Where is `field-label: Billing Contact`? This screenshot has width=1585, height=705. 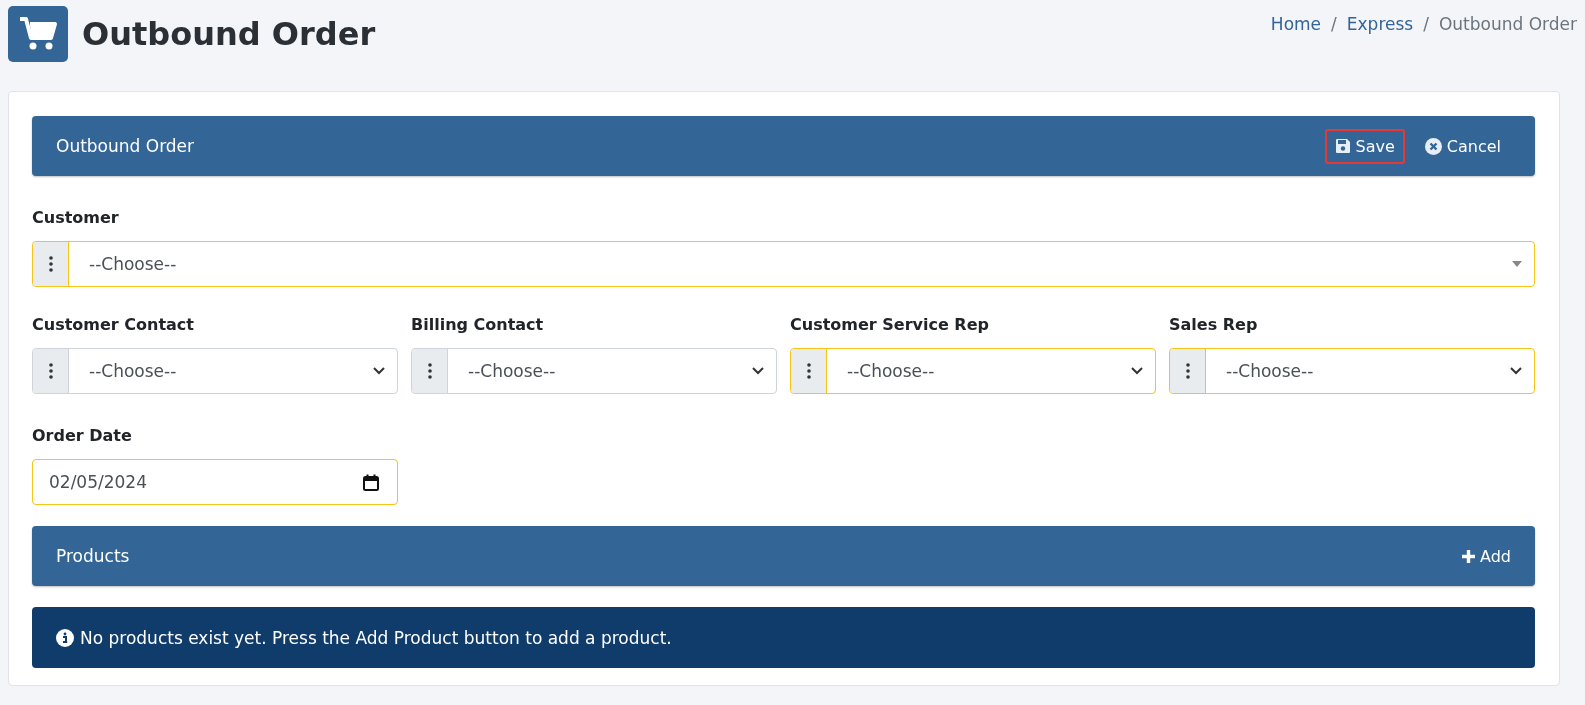
field-label: Billing Contact is located at coordinates (478, 324).